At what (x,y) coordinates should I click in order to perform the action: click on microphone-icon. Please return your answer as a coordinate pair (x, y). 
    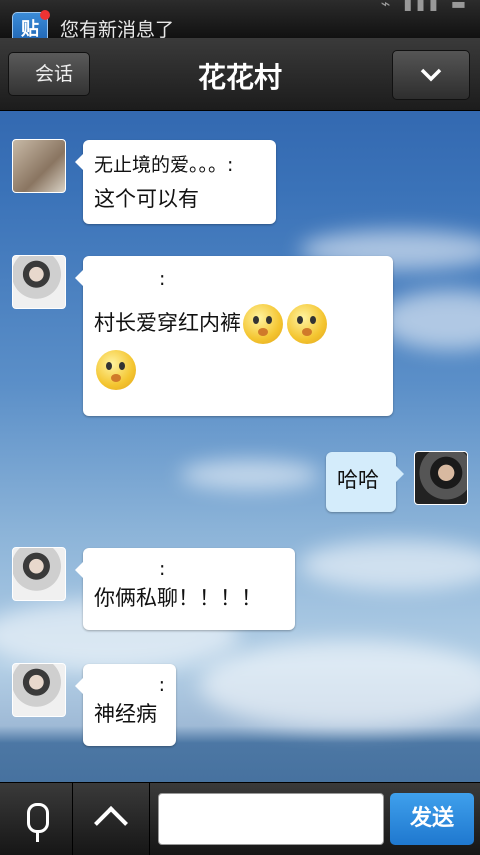
    Looking at the image, I should click on (38, 822).